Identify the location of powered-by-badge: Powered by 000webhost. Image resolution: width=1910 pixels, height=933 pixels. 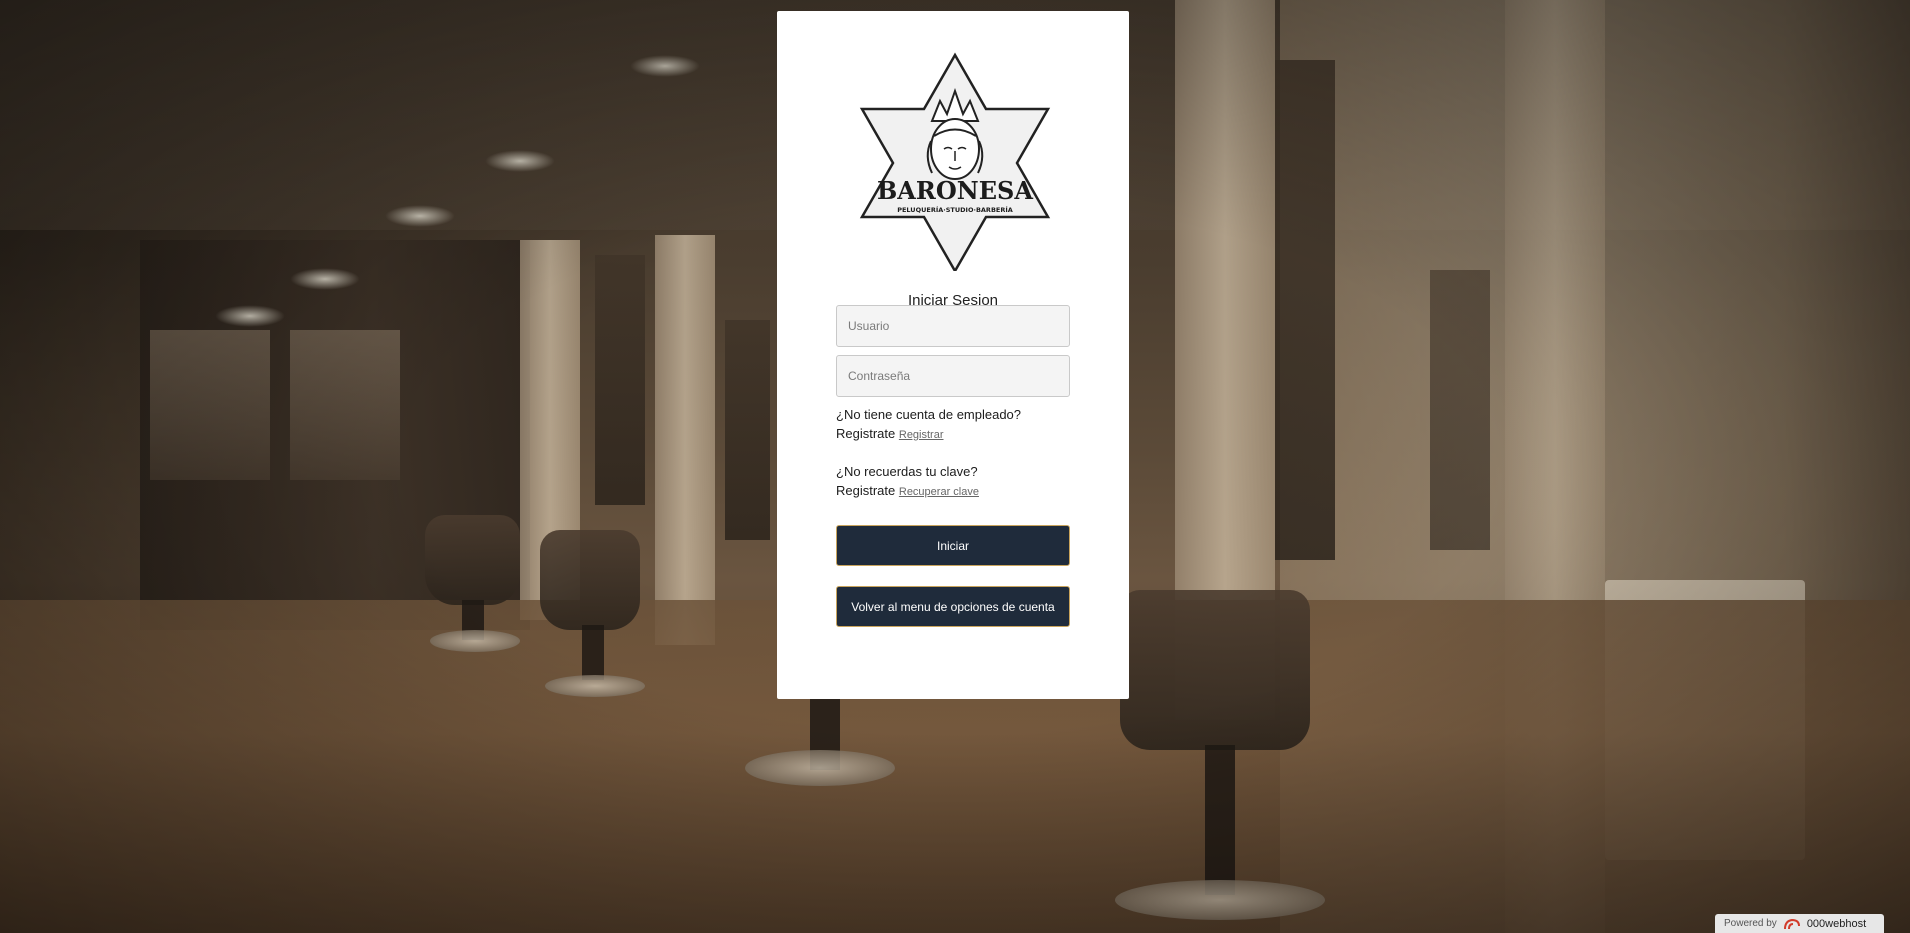
(1799, 923).